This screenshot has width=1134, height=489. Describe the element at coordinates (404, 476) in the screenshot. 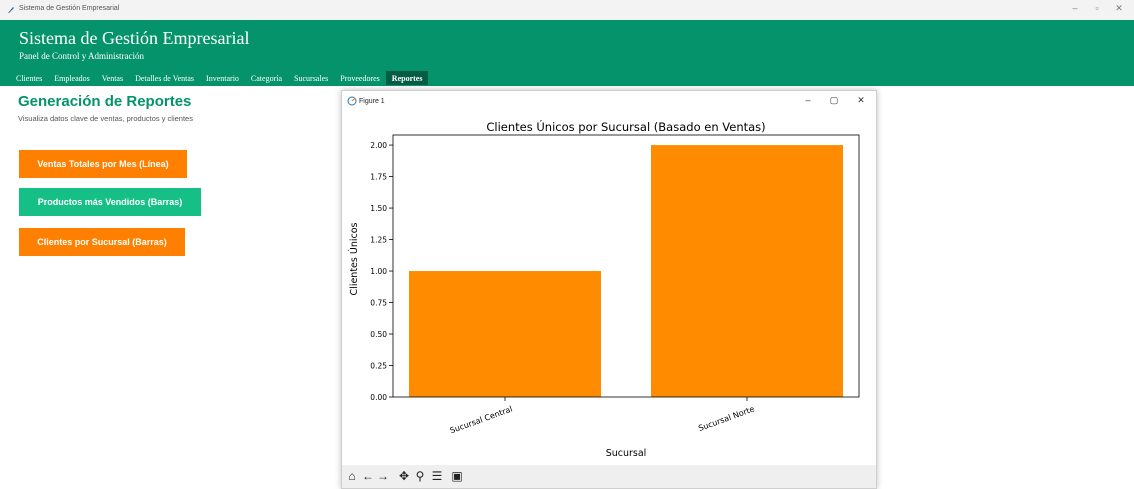

I see `pan-icon: ✥` at that location.